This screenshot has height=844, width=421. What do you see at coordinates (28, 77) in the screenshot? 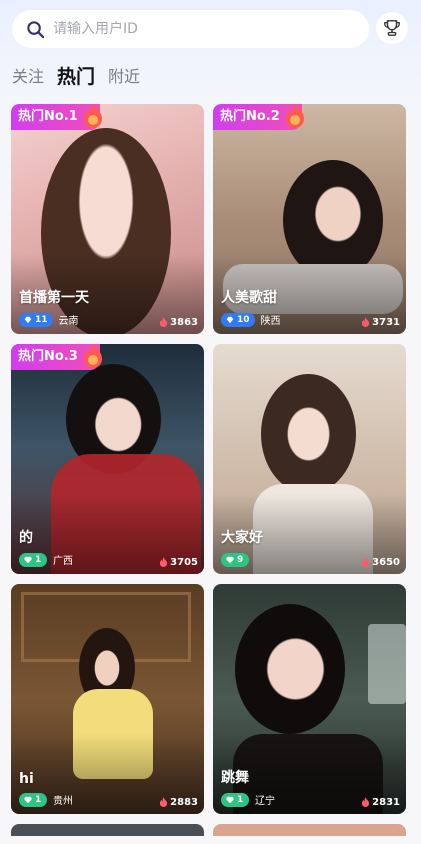
I see `tab-following: 关注` at bounding box center [28, 77].